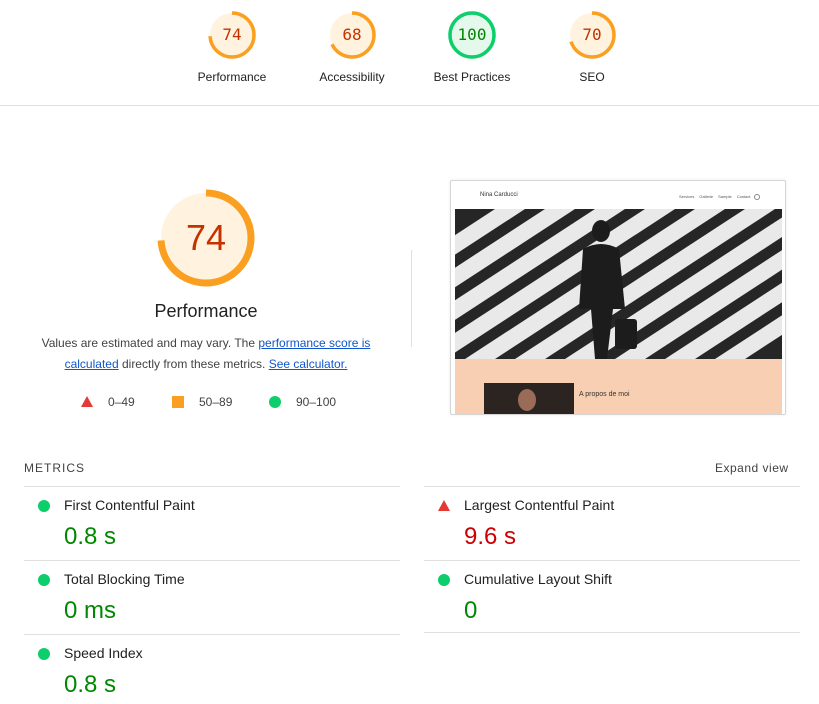 The width and height of the screenshot is (819, 704). I want to click on score-value: 74, so click(232, 34).